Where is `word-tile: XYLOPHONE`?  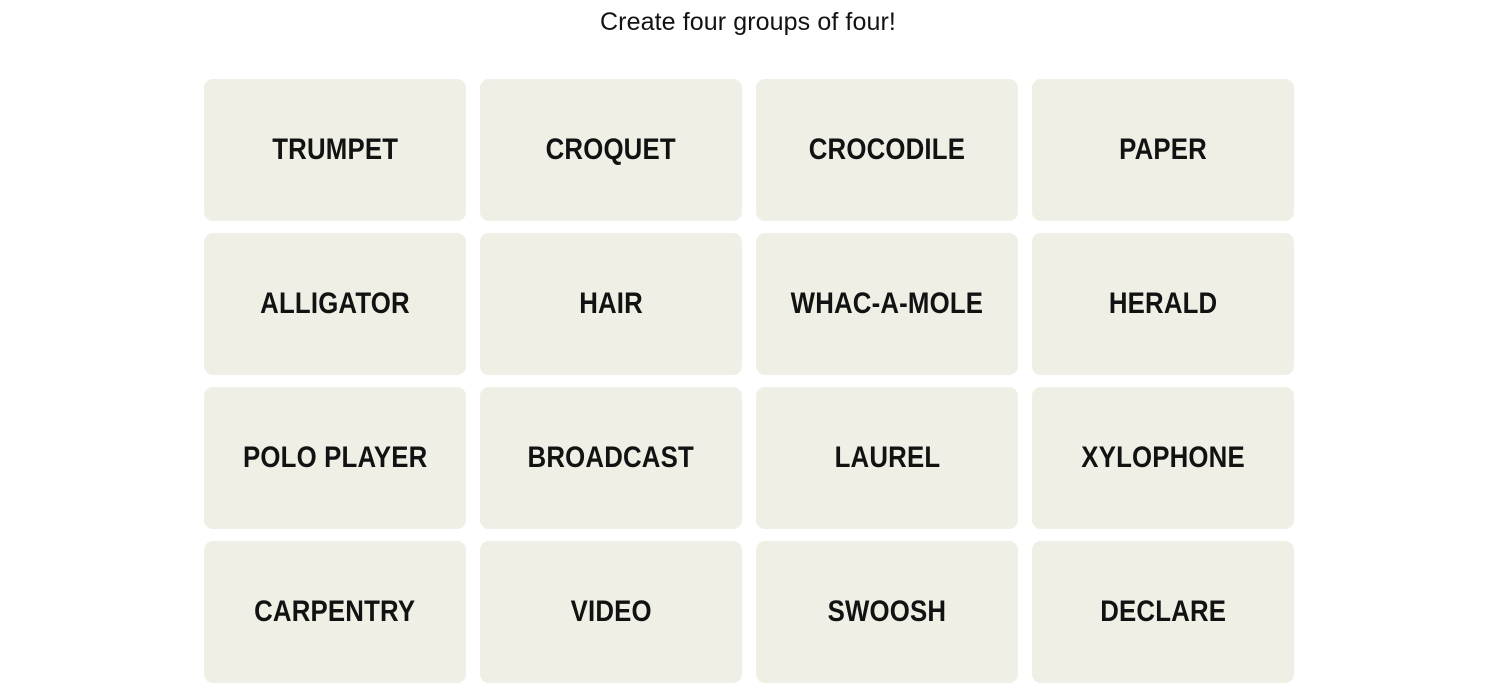 word-tile: XYLOPHONE is located at coordinates (1163, 458).